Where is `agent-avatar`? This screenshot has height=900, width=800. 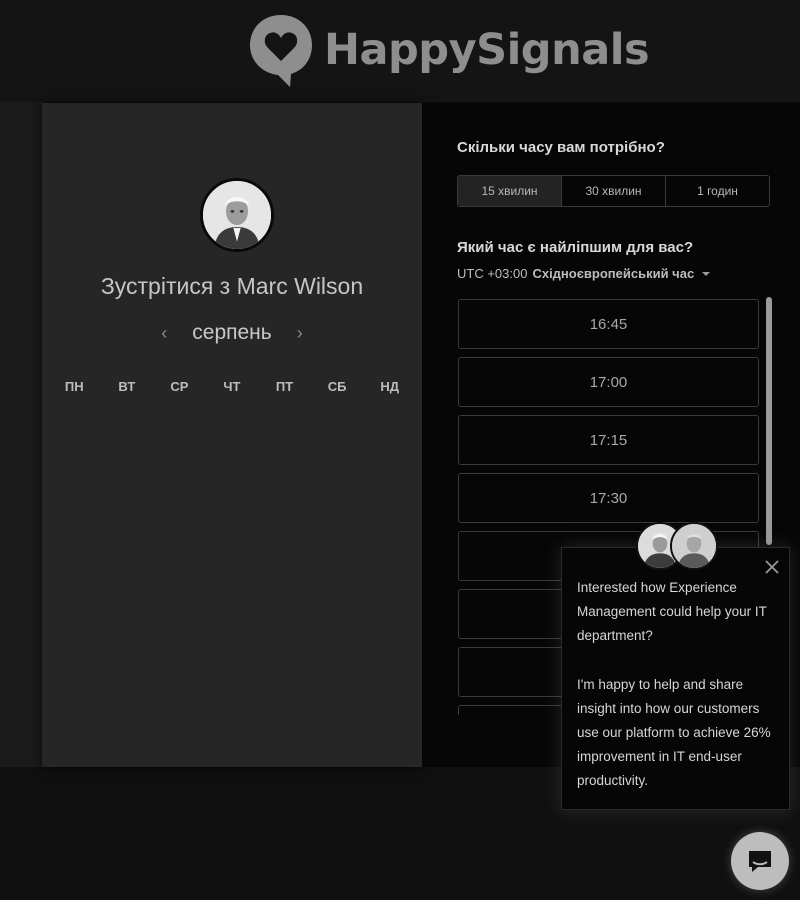 agent-avatar is located at coordinates (694, 546).